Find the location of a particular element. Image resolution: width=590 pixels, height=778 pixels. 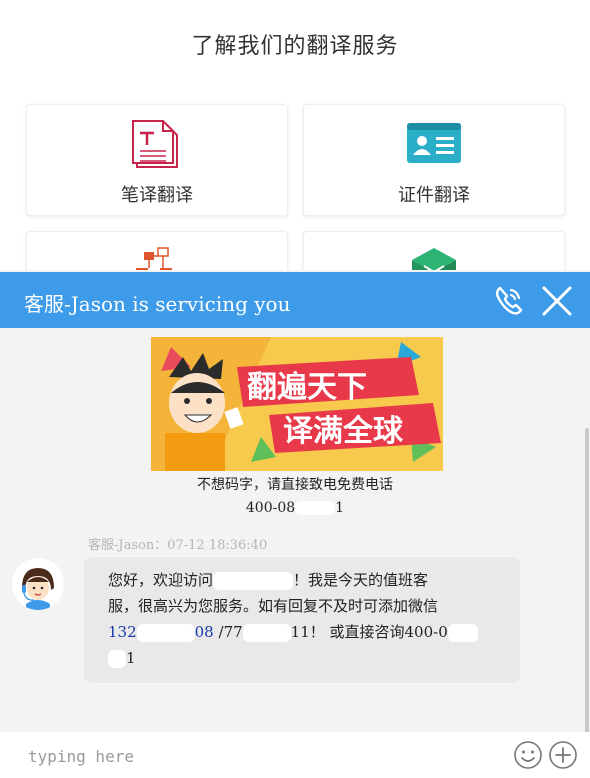

page-title: 了解我们的翻译服务 is located at coordinates (295, 46).